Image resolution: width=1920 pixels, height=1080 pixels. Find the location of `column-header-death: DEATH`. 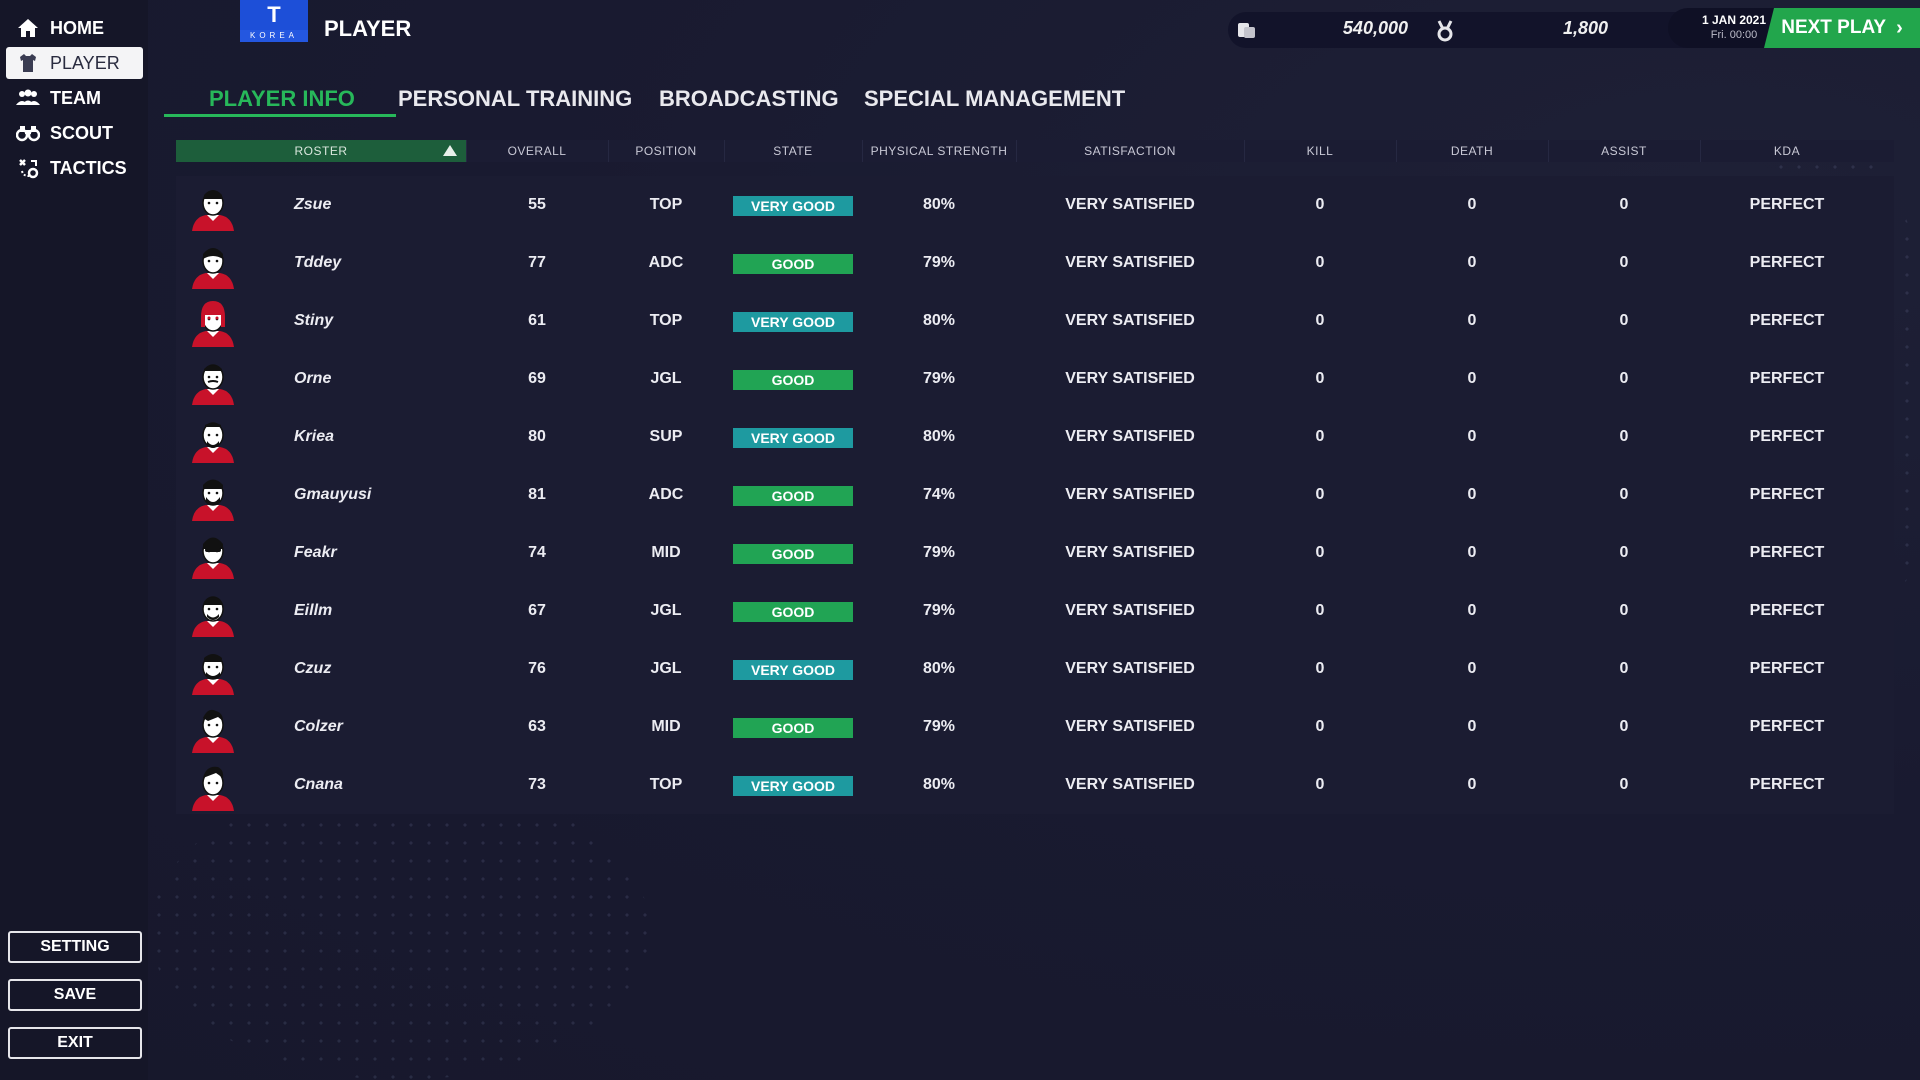

column-header-death: DEATH is located at coordinates (1472, 151).